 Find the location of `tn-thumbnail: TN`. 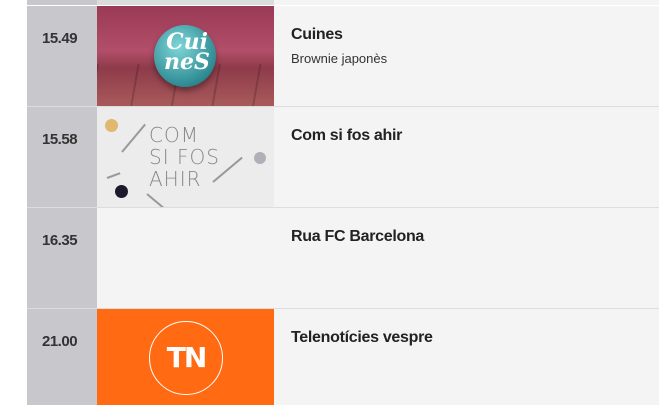

tn-thumbnail: TN is located at coordinates (185, 357).